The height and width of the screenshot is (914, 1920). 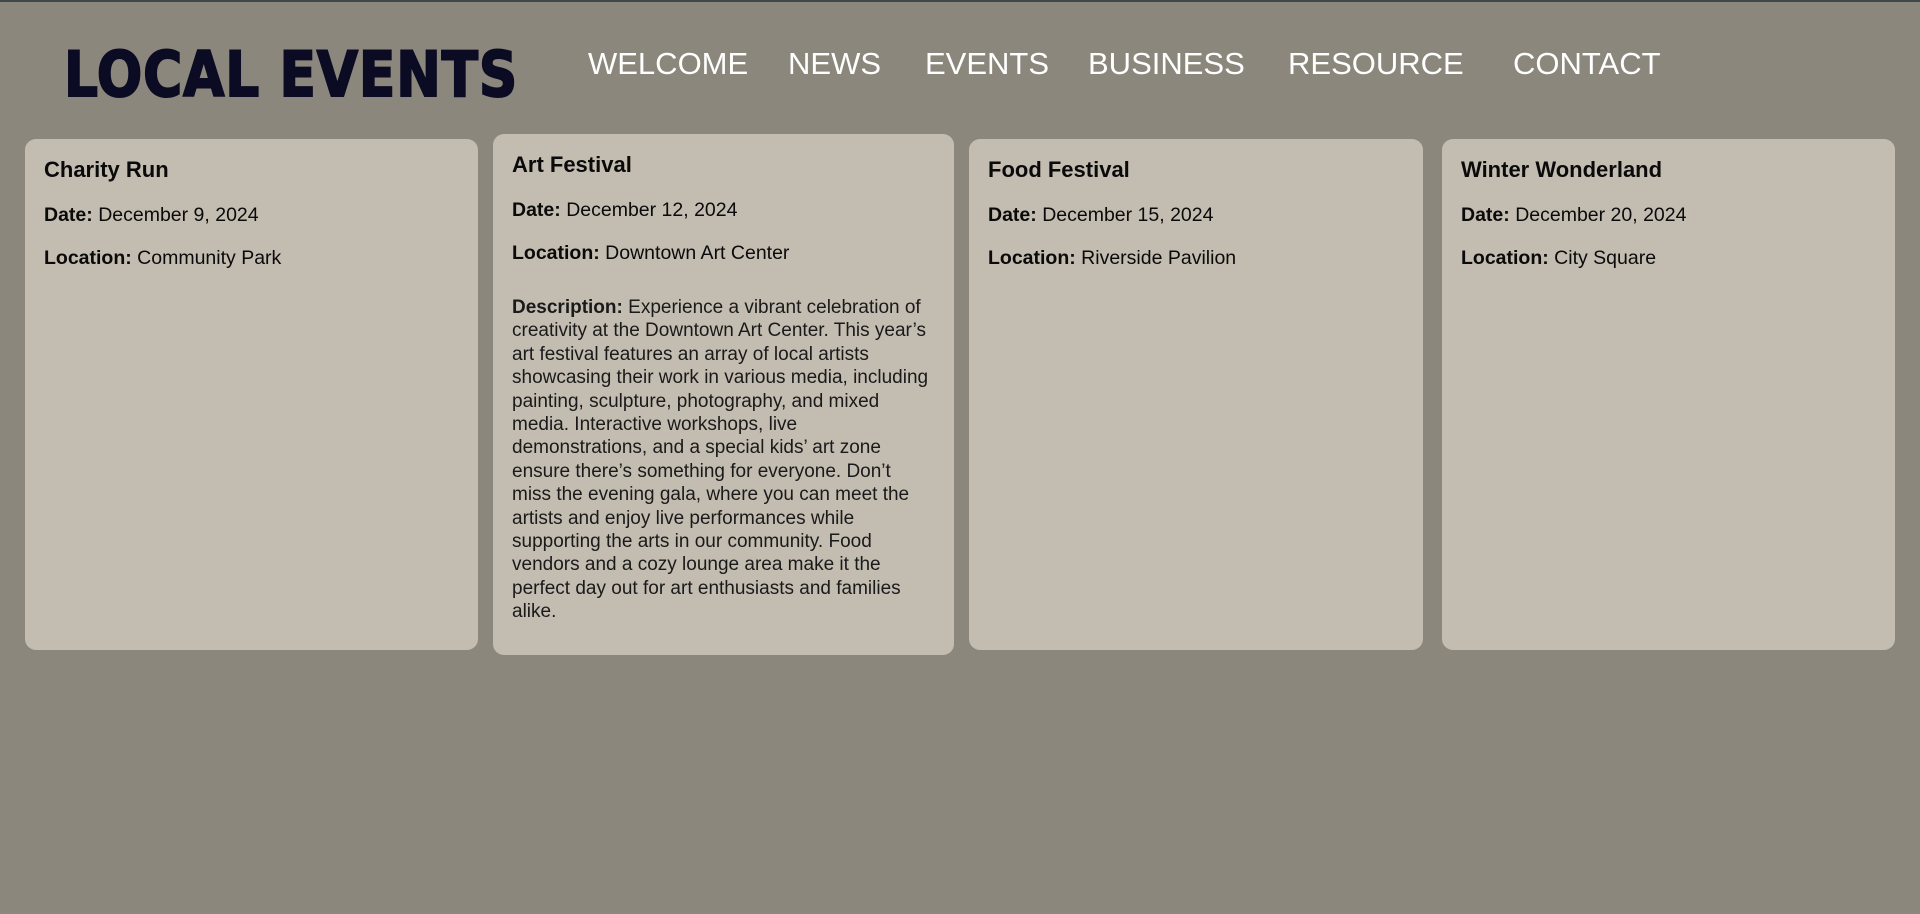 I want to click on event-location-value: Community Park, so click(x=209, y=258).